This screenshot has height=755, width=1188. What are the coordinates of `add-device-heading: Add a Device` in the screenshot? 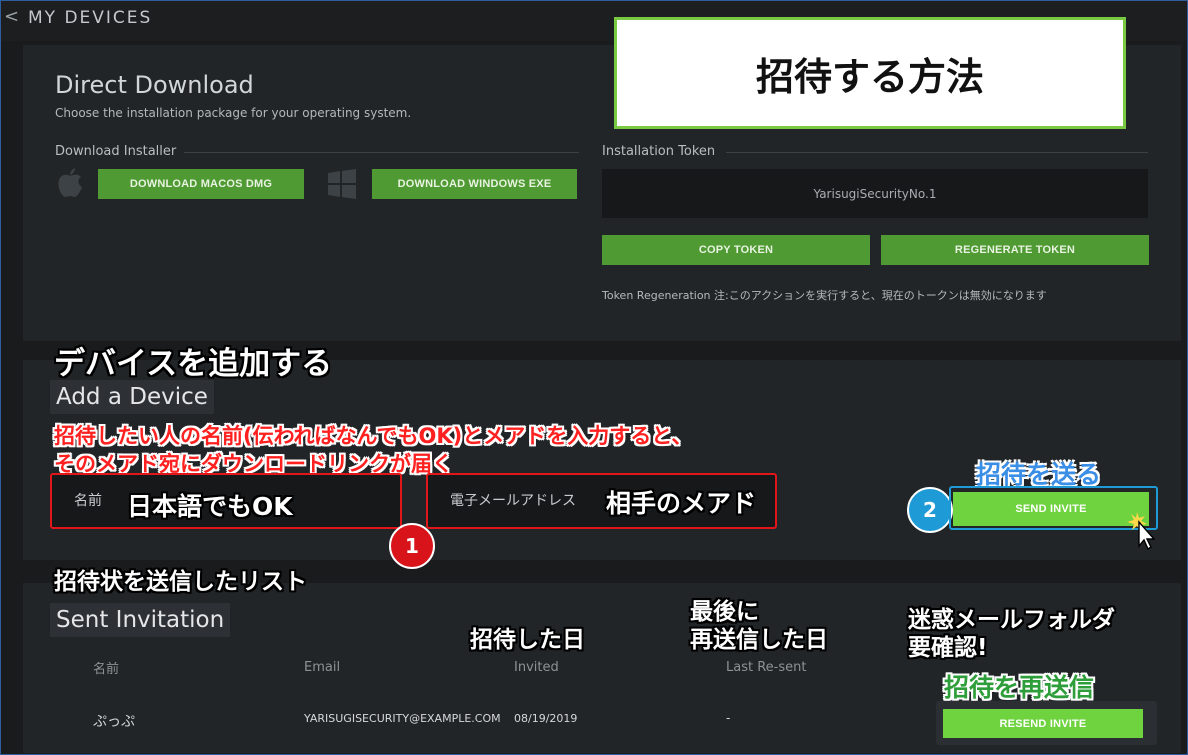 It's located at (132, 397).